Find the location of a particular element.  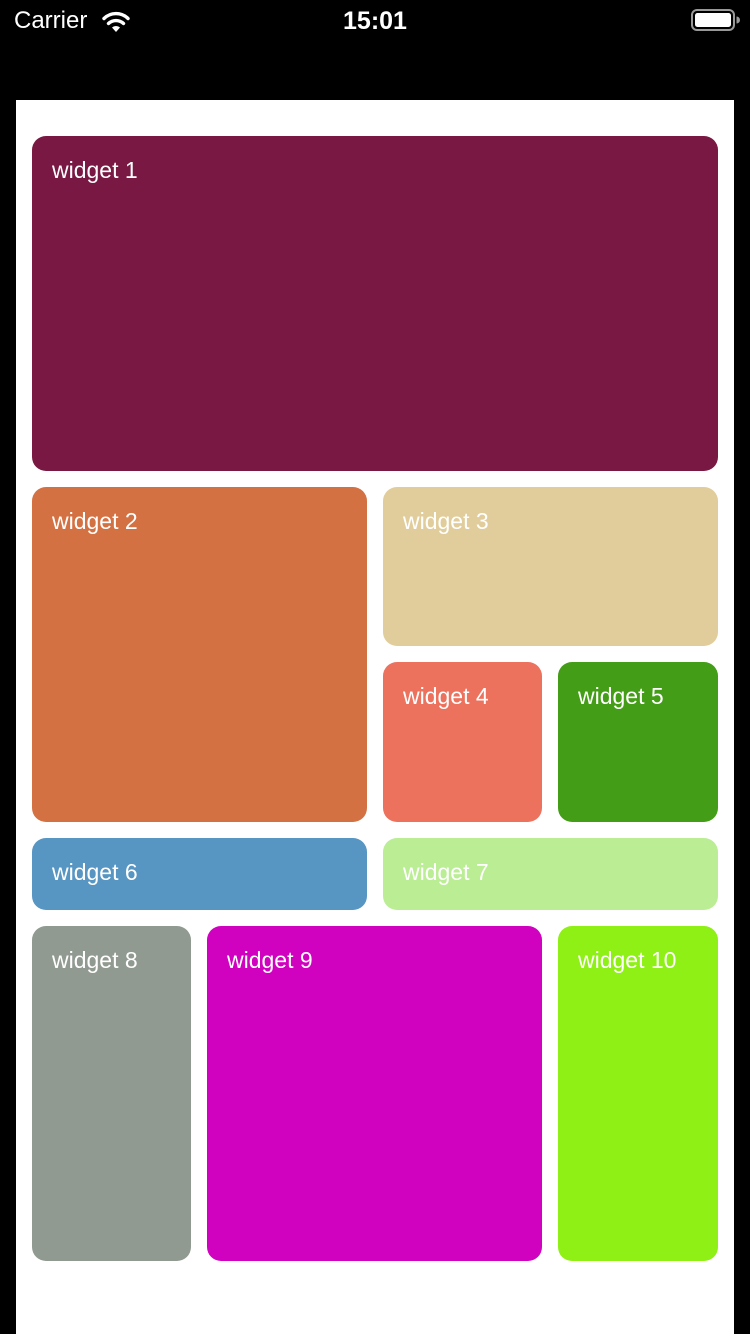

widget-label: widget 3 is located at coordinates (446, 521).